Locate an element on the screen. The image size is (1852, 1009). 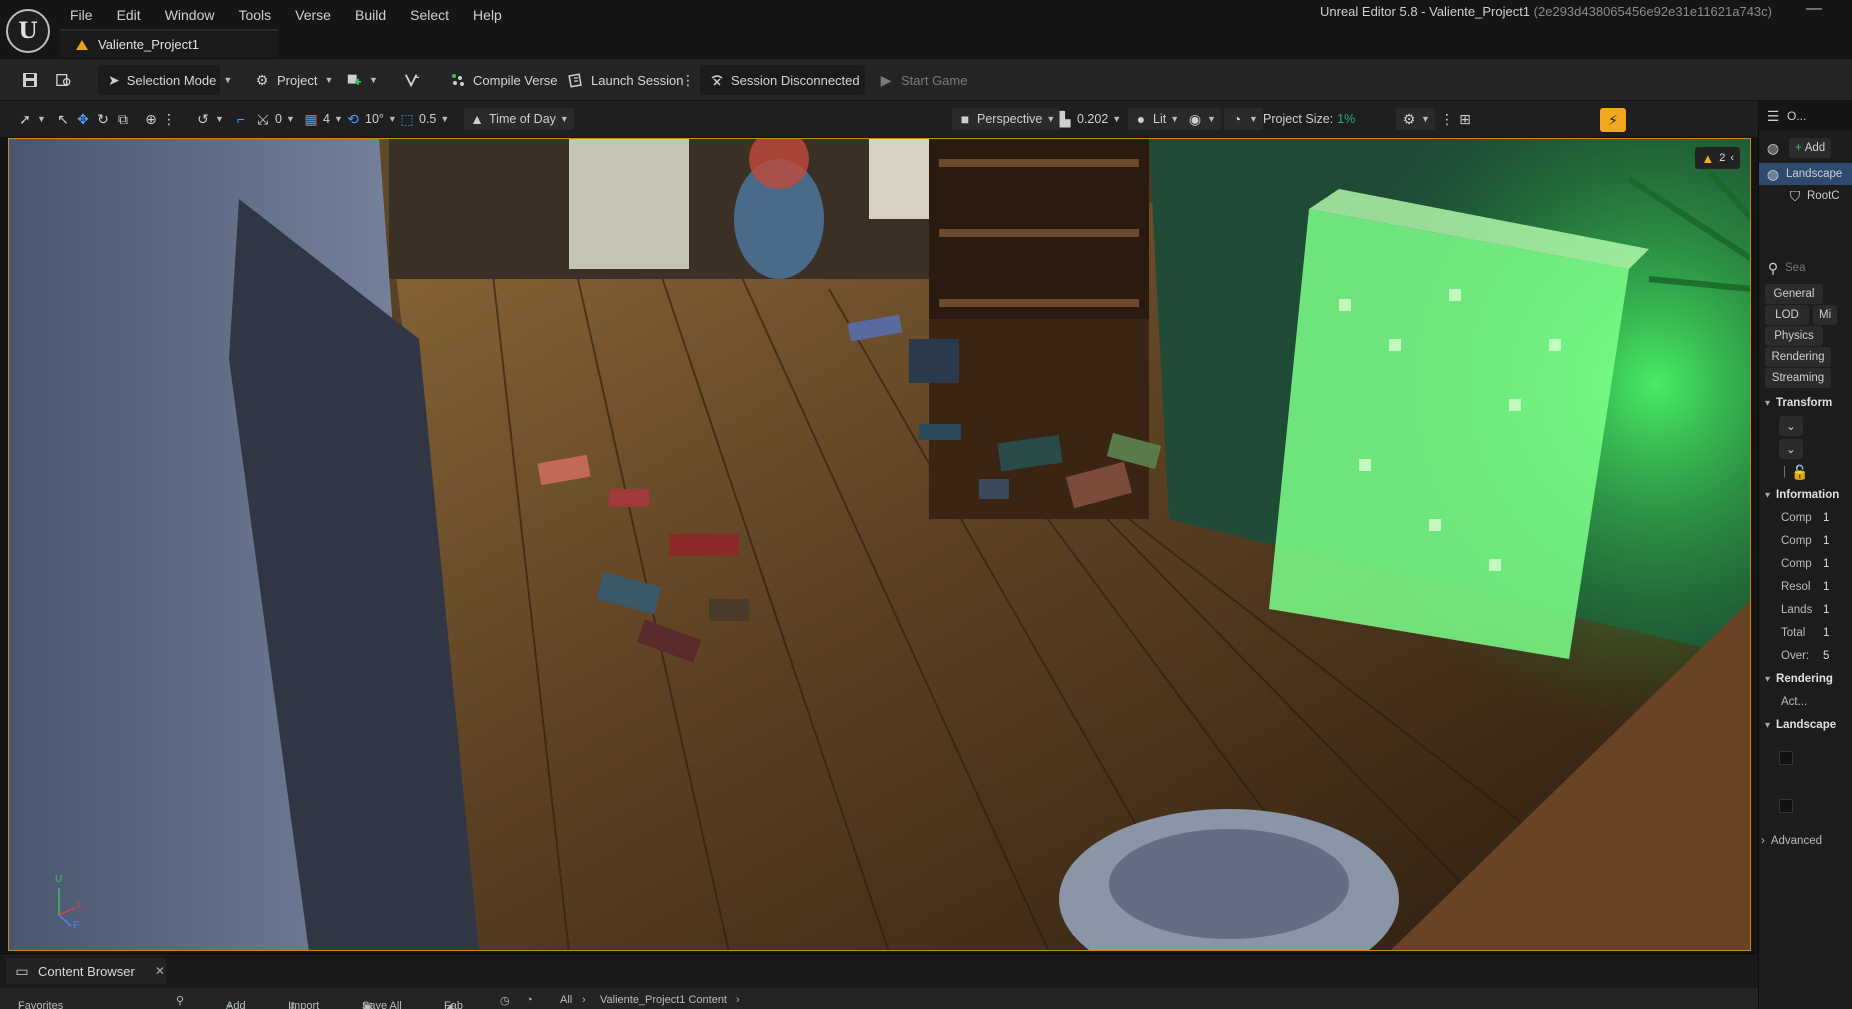
info-row-overall: Over: 5 is located at coordinates (1805, 656).